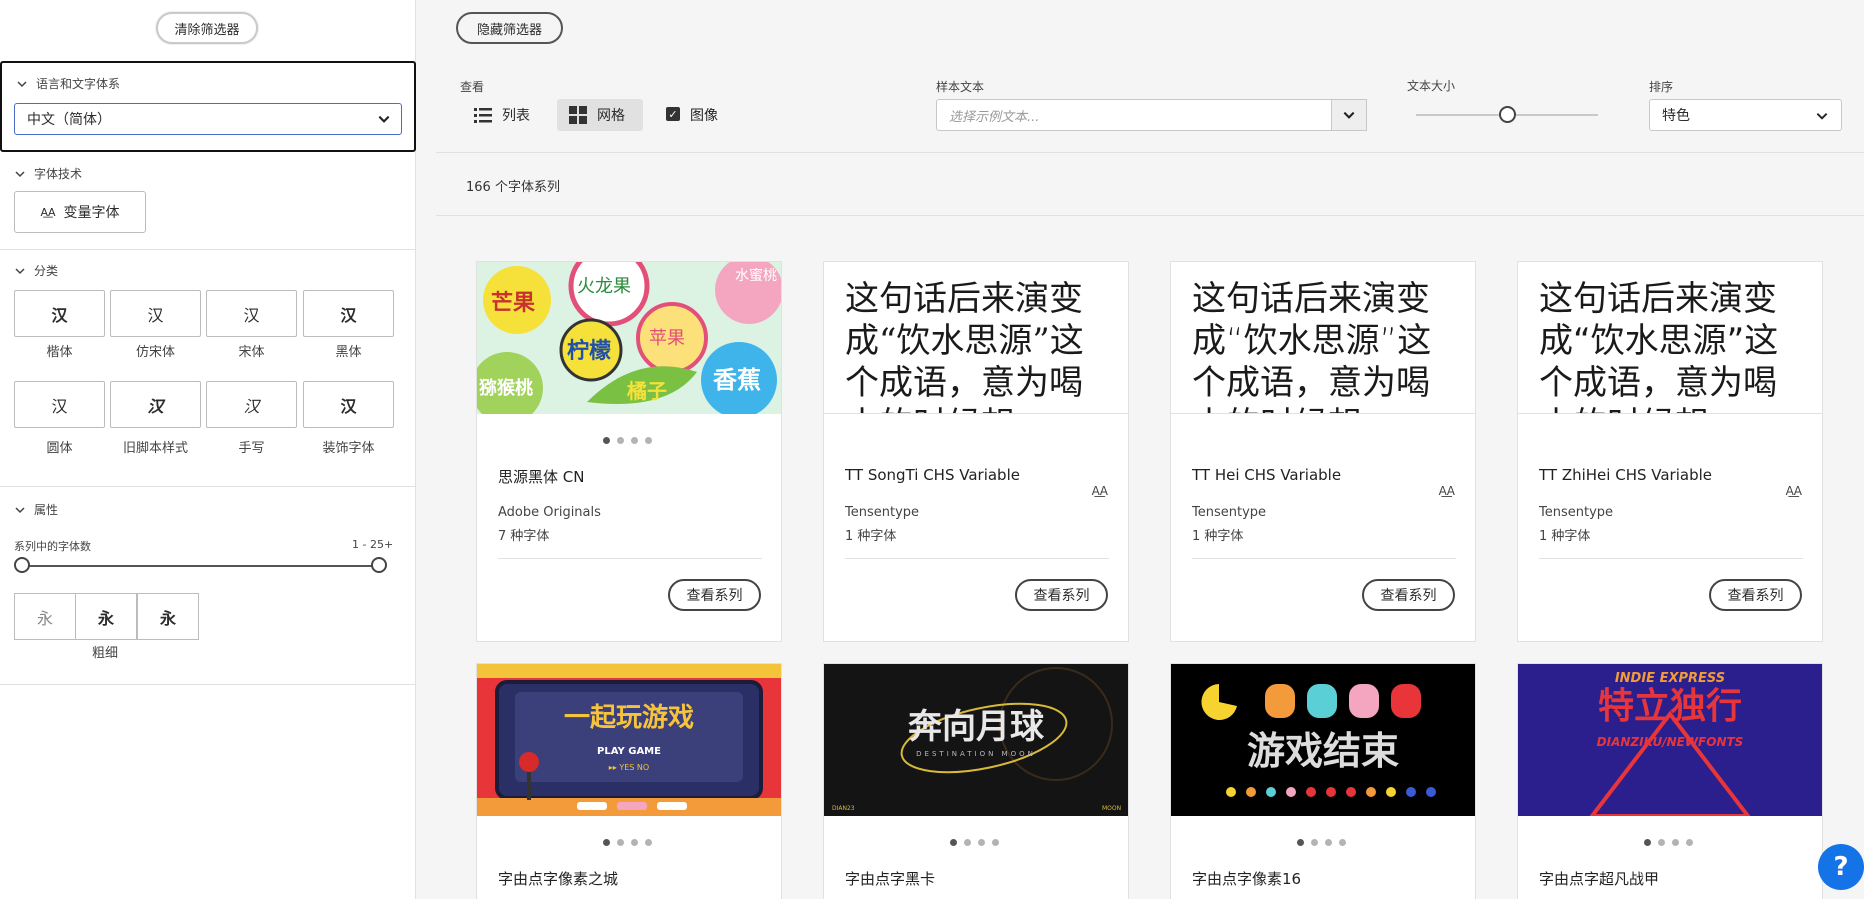 Image resolution: width=1864 pixels, height=899 pixels. I want to click on hide-filters-button: 隐藏筛选器, so click(509, 28).